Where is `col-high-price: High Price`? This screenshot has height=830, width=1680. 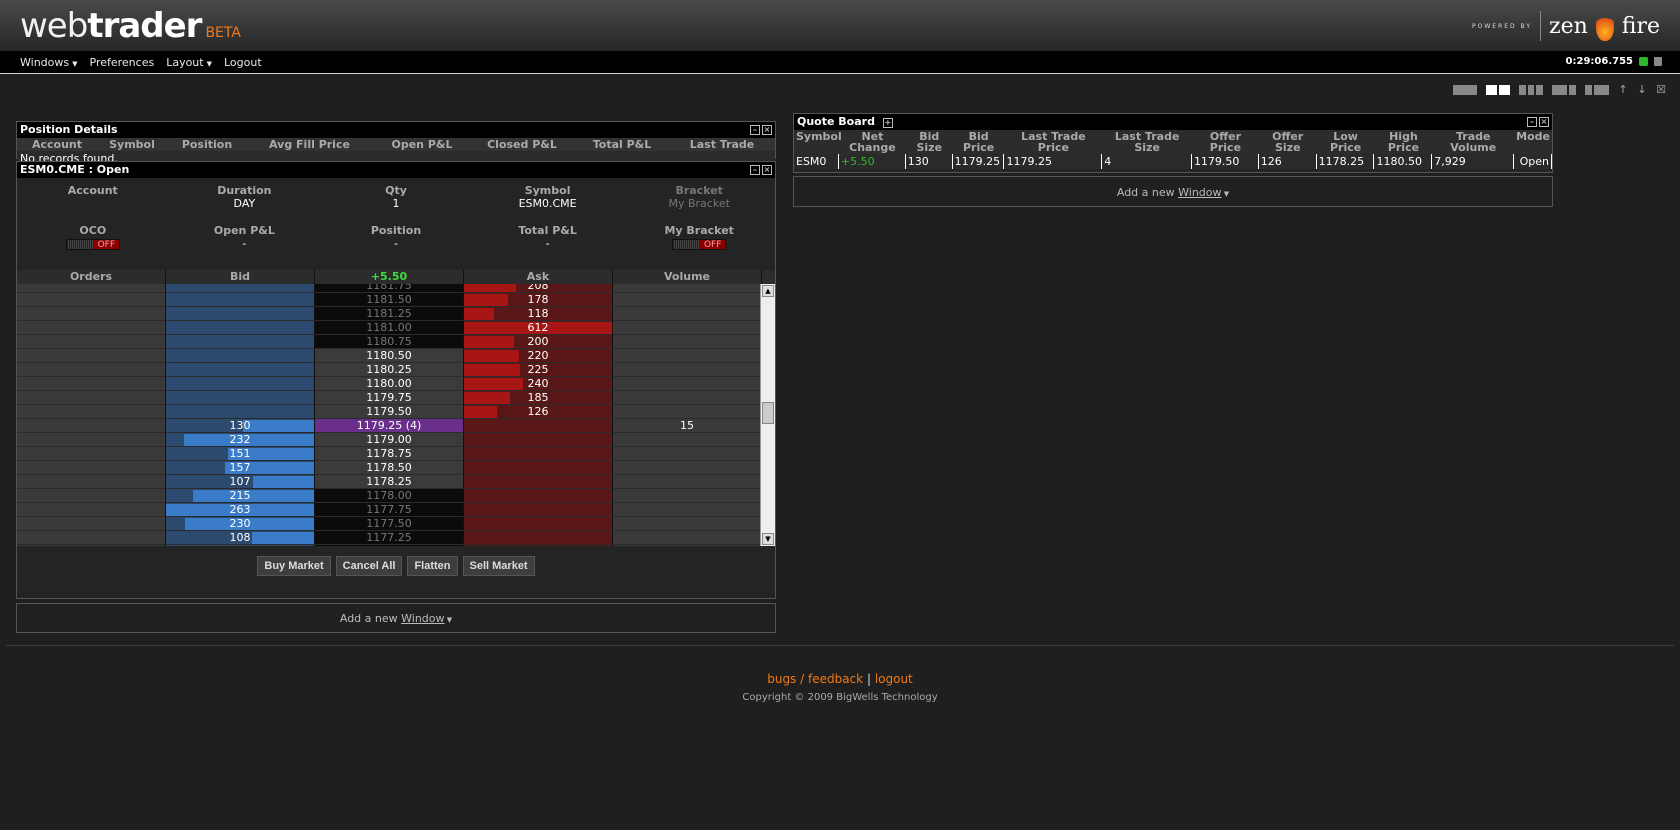 col-high-price: High Price is located at coordinates (1404, 142).